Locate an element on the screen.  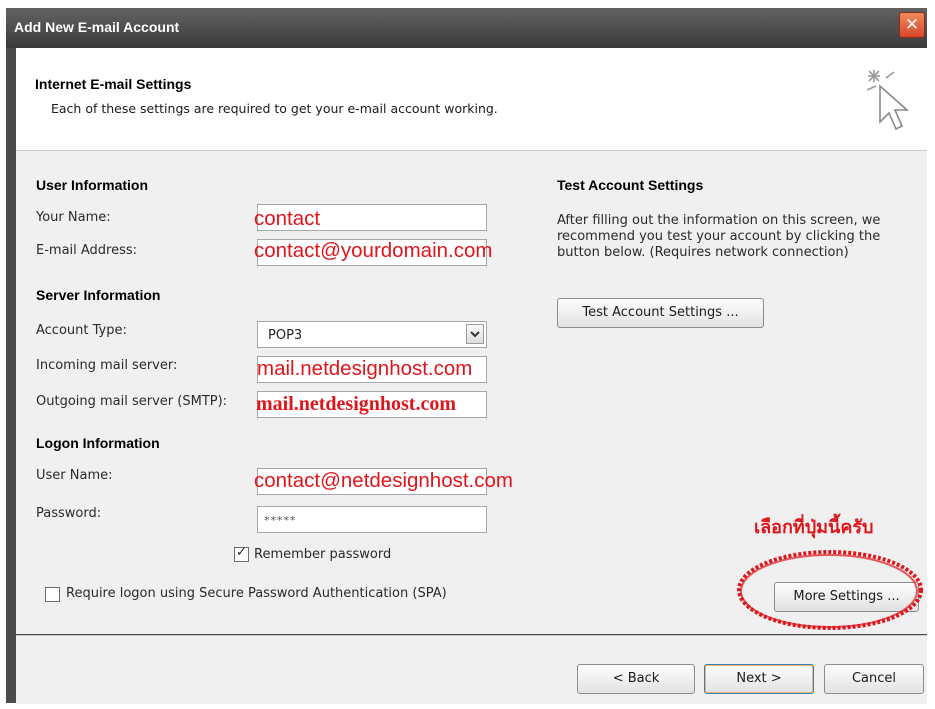
close-icon: ✕ is located at coordinates (912, 25).